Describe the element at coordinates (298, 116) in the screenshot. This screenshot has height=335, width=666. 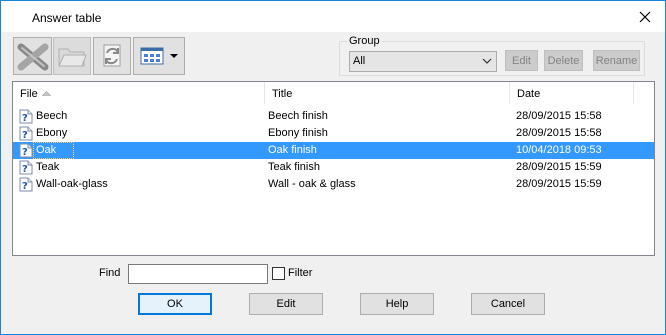
I see `cell-title: Beech finish` at that location.